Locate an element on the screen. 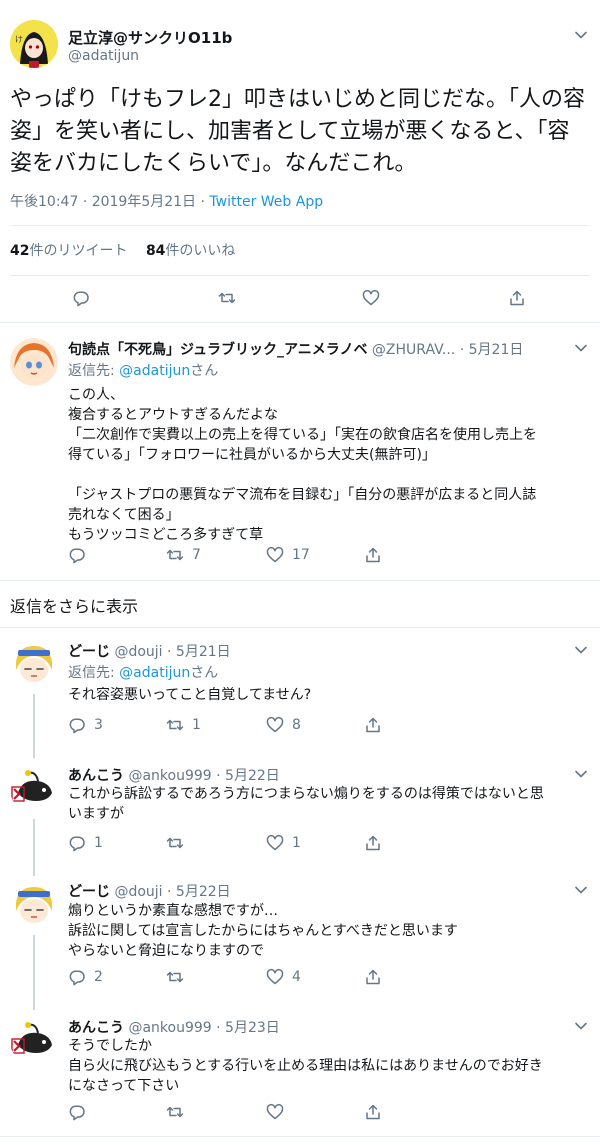 The image size is (600, 1145). reply-header: どーじ @douji · 5月22日 is located at coordinates (149, 892).